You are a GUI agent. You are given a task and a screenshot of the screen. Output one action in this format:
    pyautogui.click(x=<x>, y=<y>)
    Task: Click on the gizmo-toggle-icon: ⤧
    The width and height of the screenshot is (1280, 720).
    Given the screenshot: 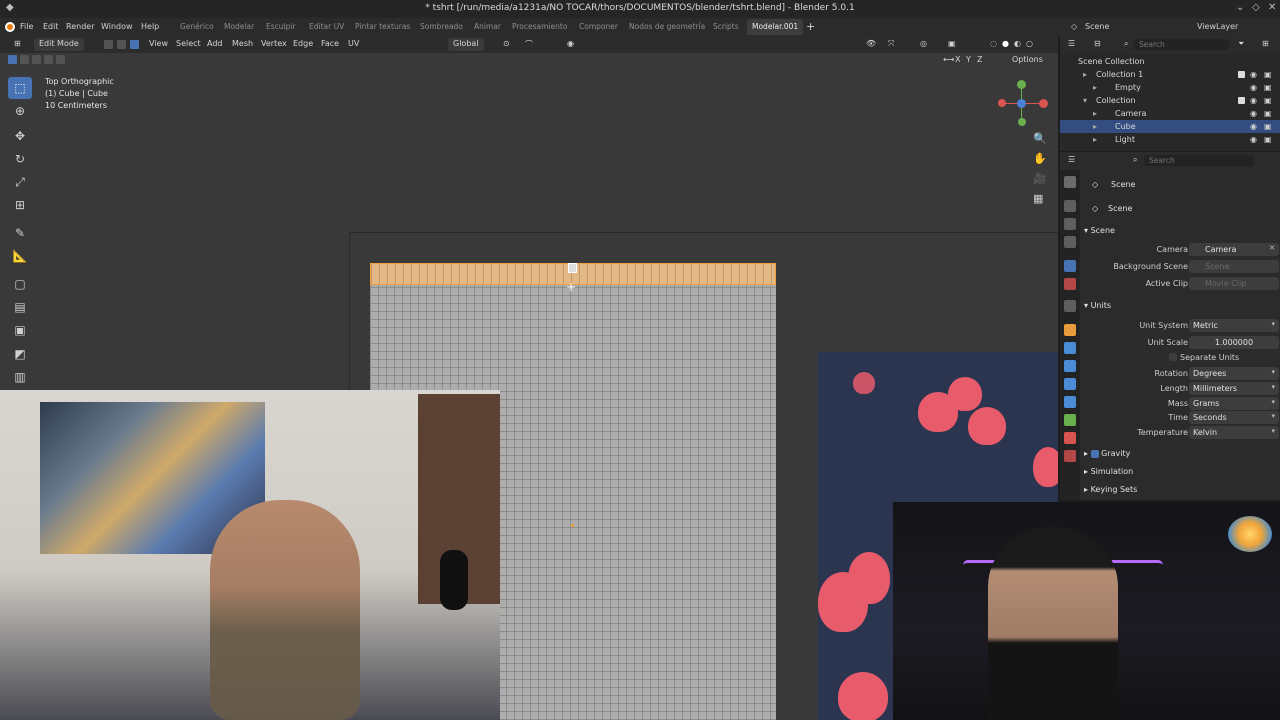 What is the action you would take?
    pyautogui.click(x=891, y=44)
    